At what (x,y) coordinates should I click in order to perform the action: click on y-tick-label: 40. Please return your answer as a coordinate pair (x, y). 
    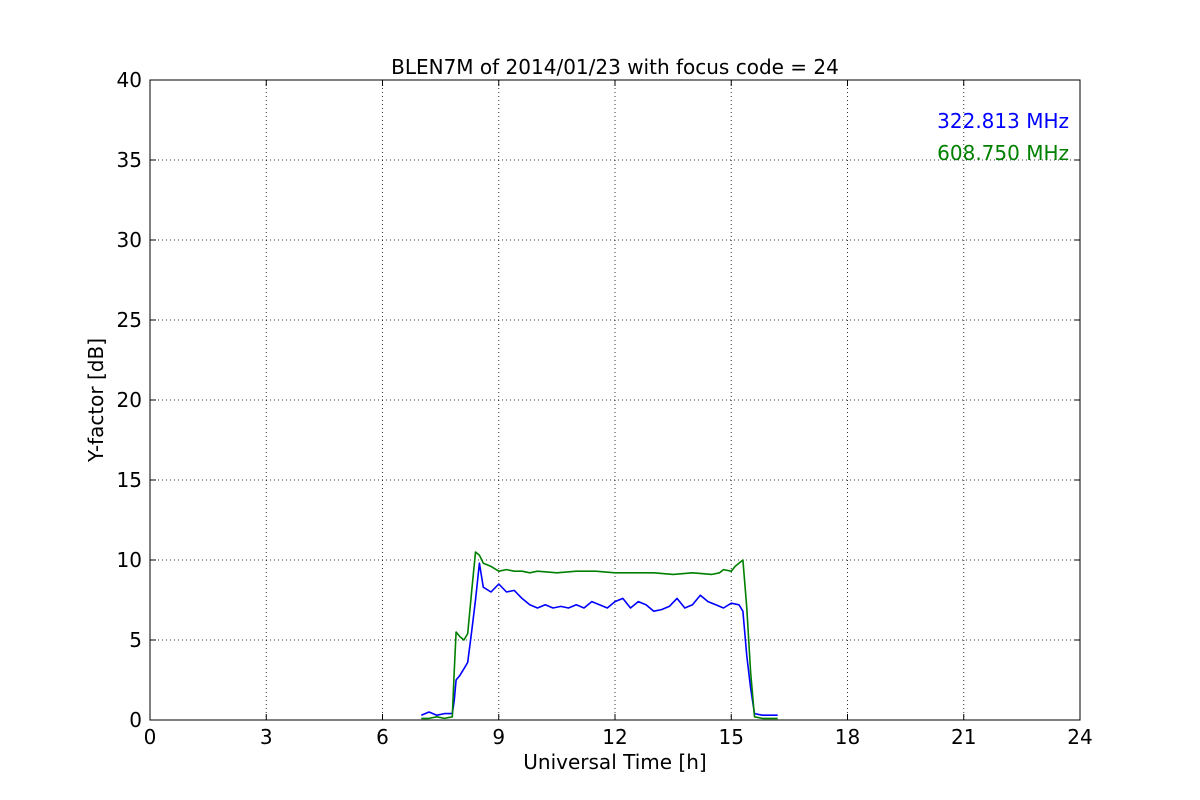
    Looking at the image, I should click on (129, 80).